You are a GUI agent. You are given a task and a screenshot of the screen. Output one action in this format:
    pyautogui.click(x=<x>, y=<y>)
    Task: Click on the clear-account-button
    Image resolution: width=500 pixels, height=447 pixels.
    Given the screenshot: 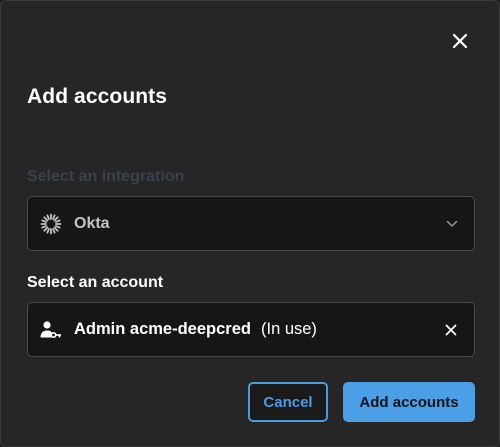 What is the action you would take?
    pyautogui.click(x=451, y=330)
    